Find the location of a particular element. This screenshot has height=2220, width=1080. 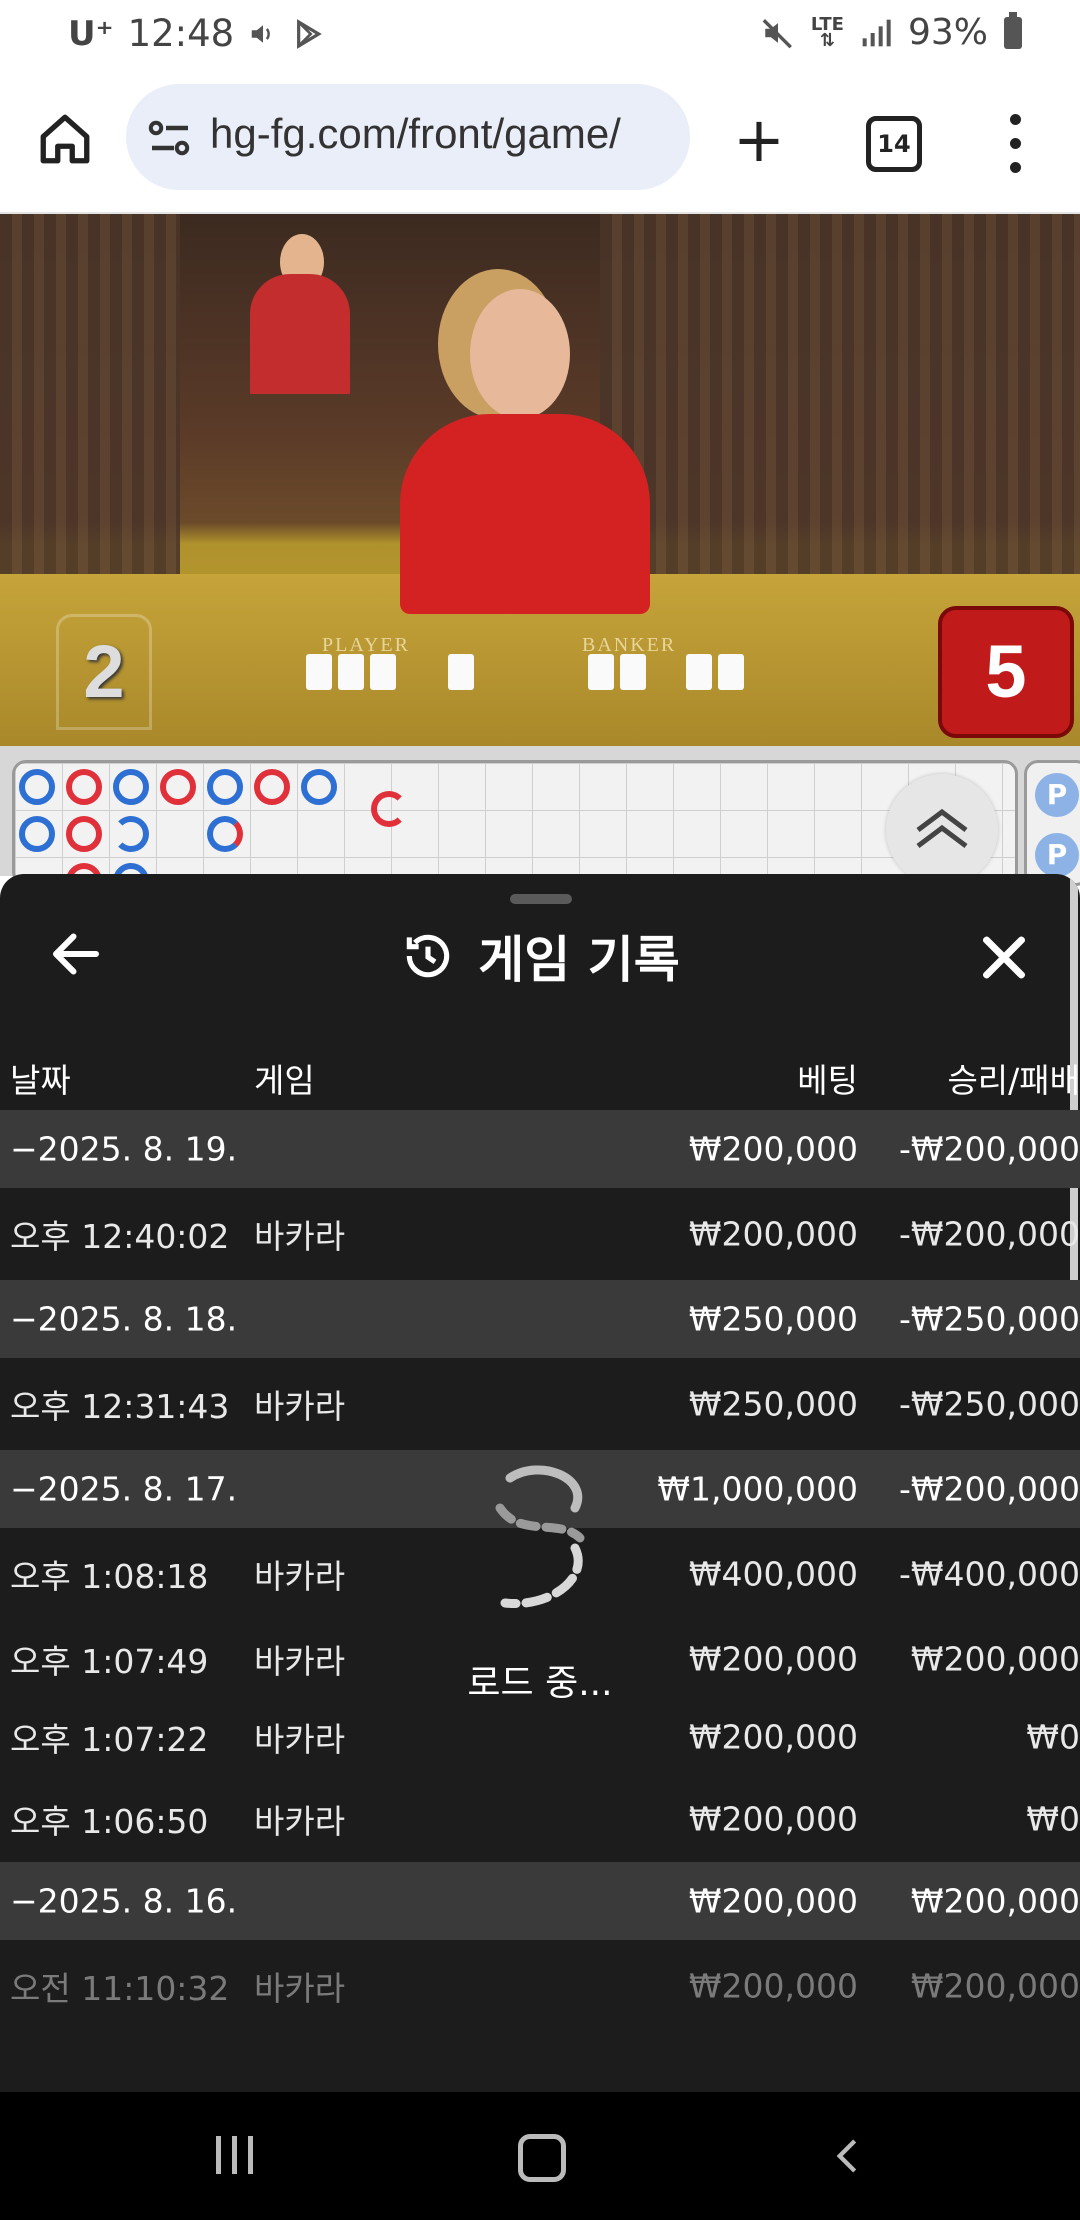

site-settings-icon is located at coordinates (170, 138).